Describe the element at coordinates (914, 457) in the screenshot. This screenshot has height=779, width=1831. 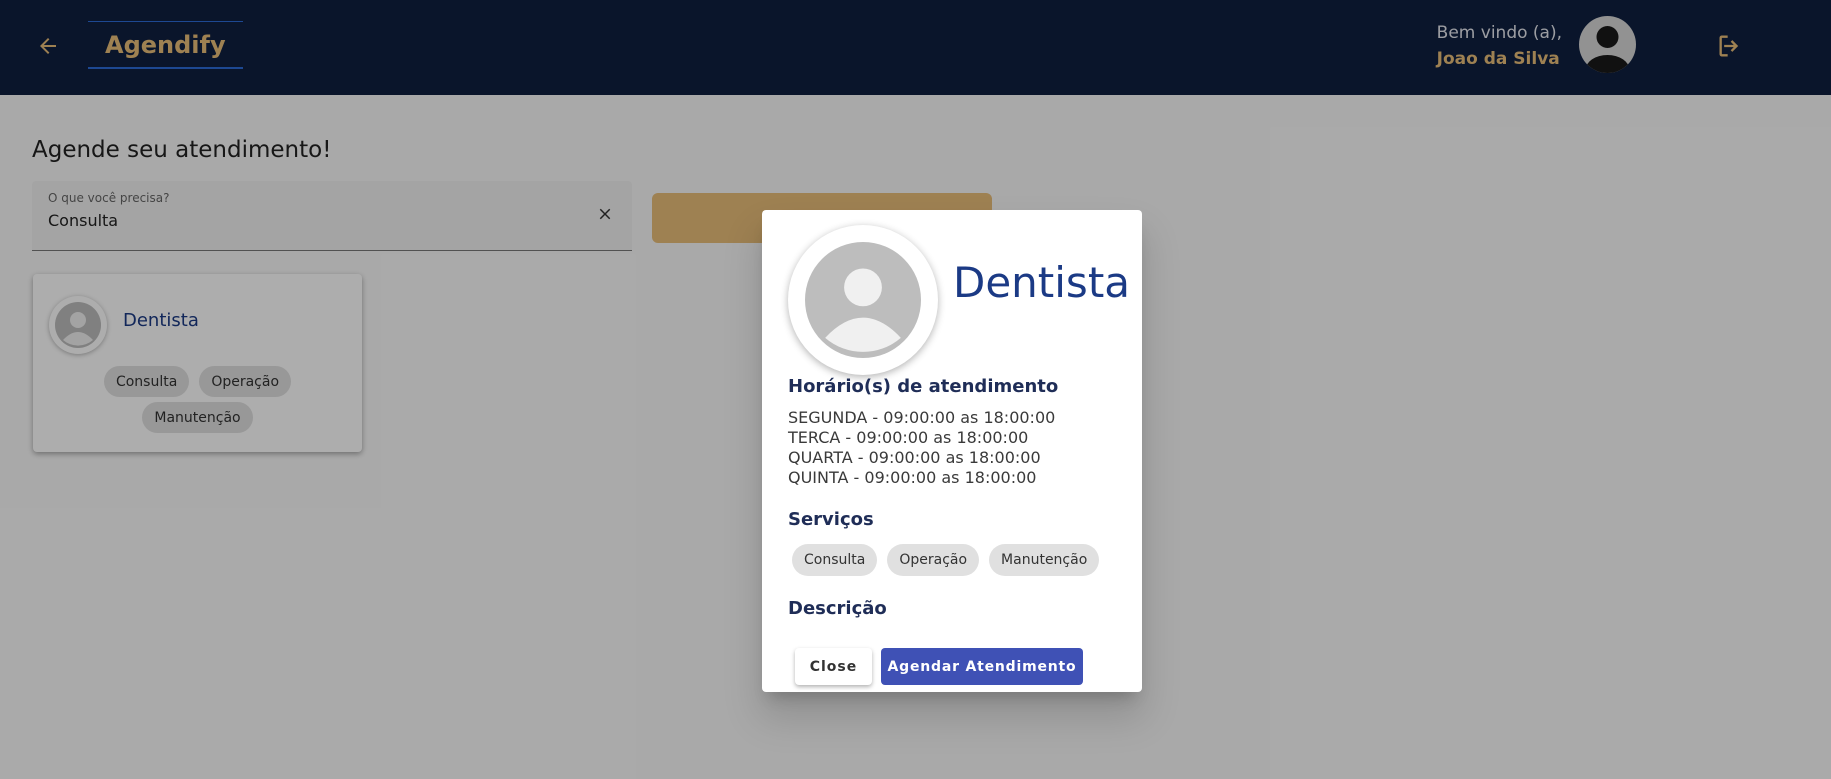
I see `hours-item: QUARTA - 09:00:00 as 18:00:00` at that location.